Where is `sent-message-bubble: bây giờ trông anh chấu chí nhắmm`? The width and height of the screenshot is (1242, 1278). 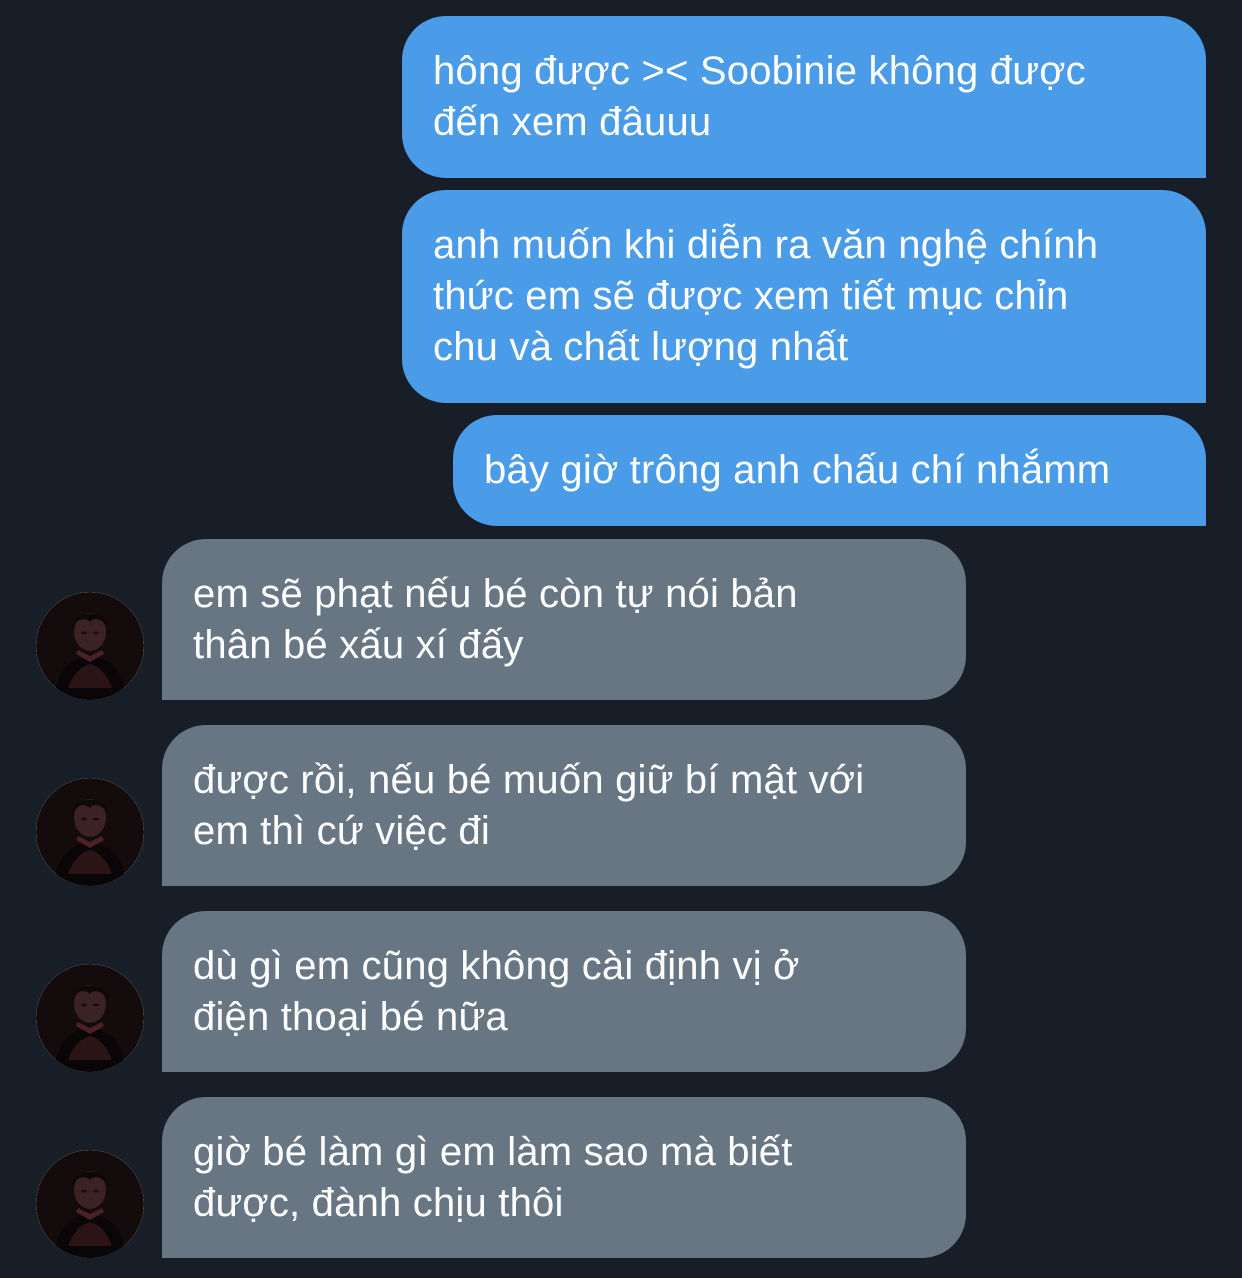 sent-message-bubble: bây giờ trông anh chấu chí nhắmm is located at coordinates (829, 470).